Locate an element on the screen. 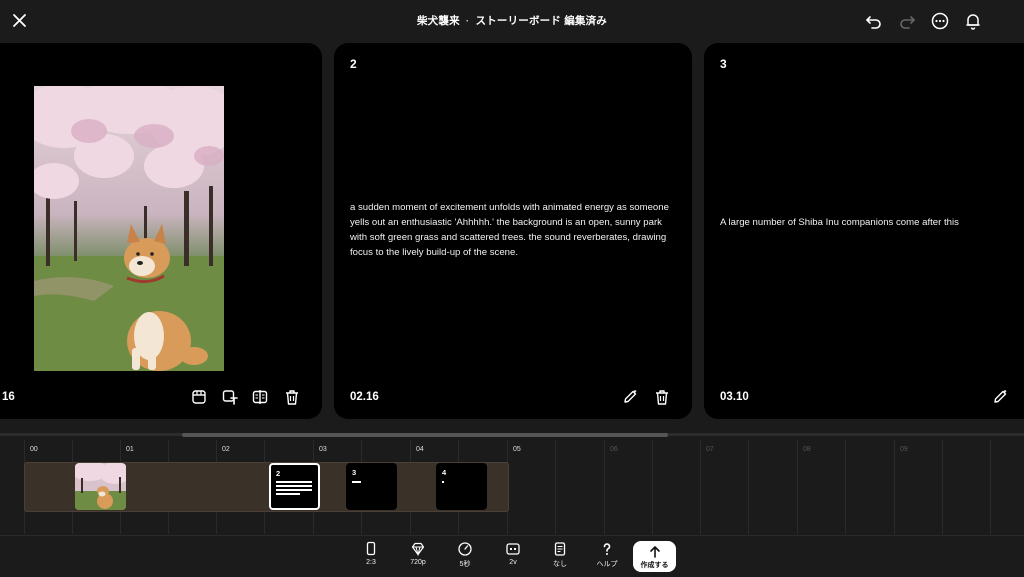  shiba-inu-thumbnail is located at coordinates (100, 486).